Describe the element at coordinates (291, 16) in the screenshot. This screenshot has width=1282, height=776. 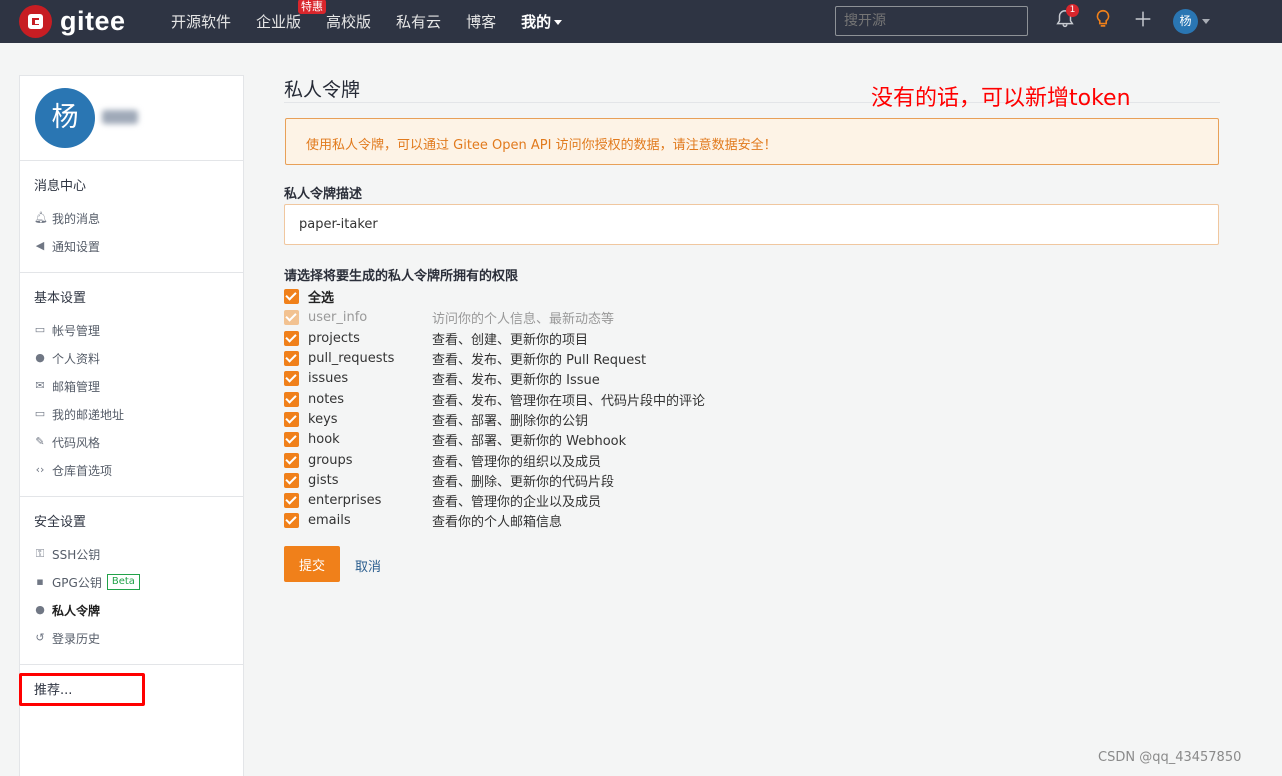
I see `nav-enterprise: 企业版 特惠` at that location.